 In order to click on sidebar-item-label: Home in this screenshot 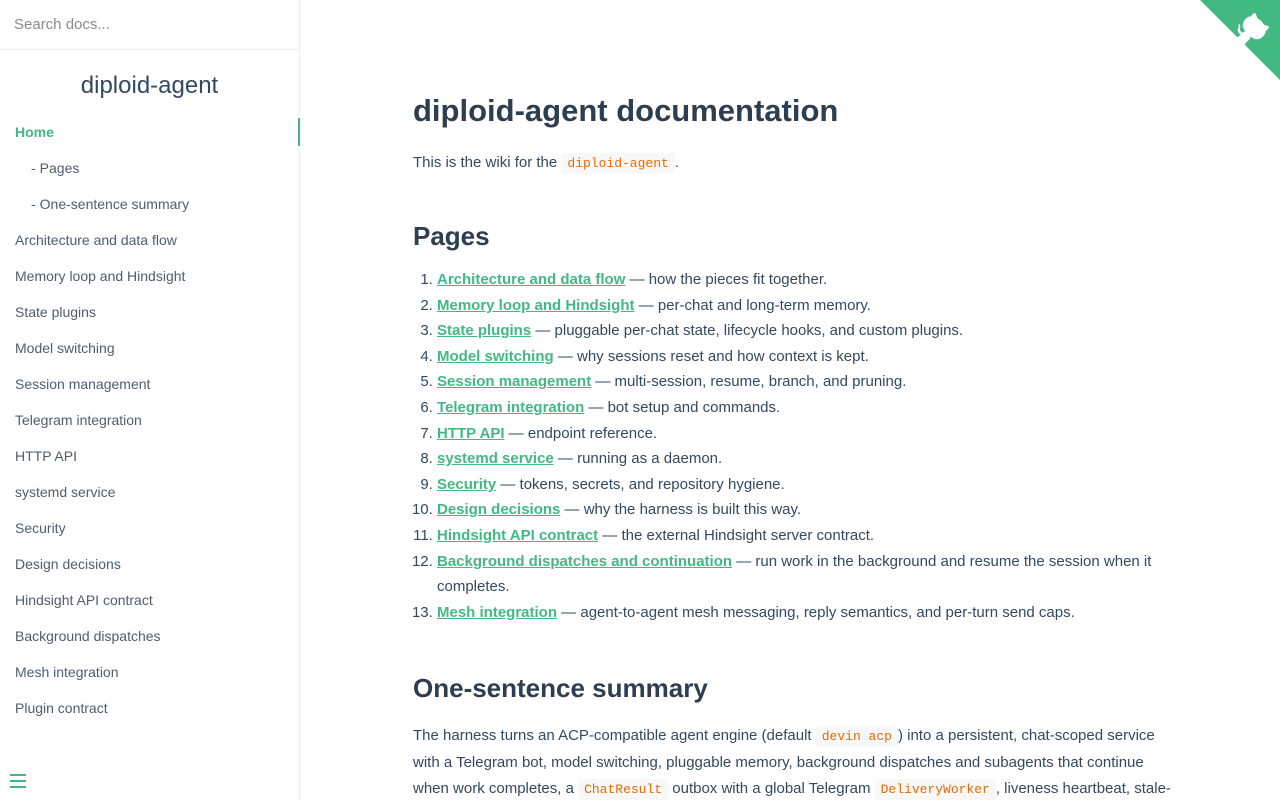, I will do `click(34, 132)`.